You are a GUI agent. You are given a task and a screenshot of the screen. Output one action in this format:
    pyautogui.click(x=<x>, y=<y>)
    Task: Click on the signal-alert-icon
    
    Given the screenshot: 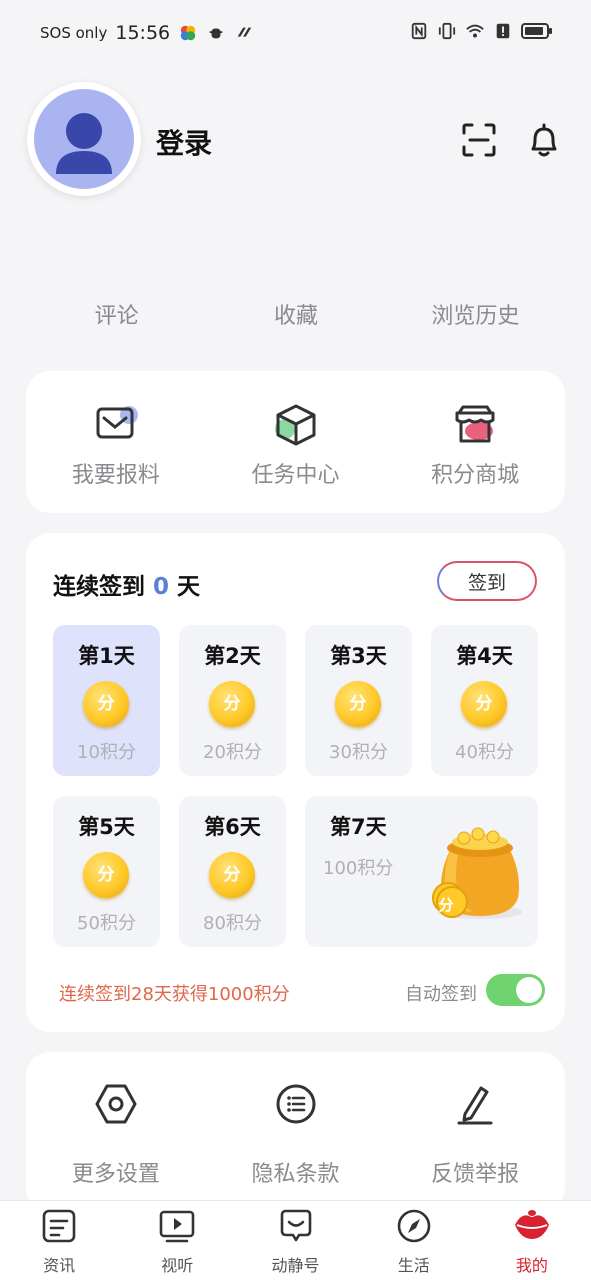 What is the action you would take?
    pyautogui.click(x=503, y=31)
    